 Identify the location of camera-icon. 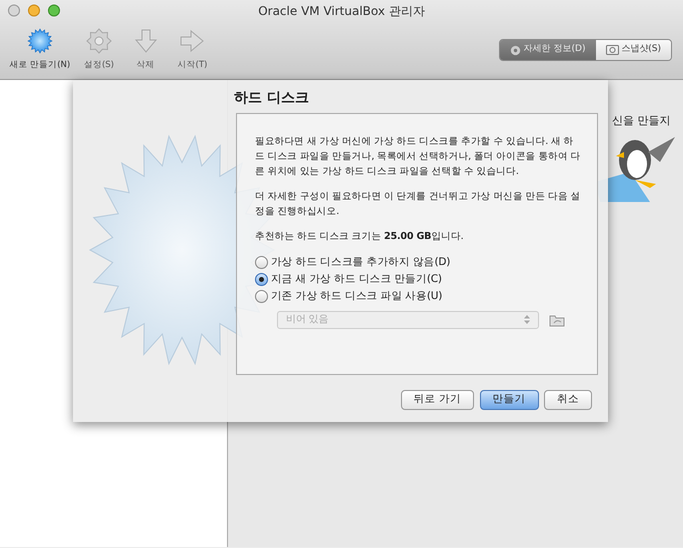
(612, 50).